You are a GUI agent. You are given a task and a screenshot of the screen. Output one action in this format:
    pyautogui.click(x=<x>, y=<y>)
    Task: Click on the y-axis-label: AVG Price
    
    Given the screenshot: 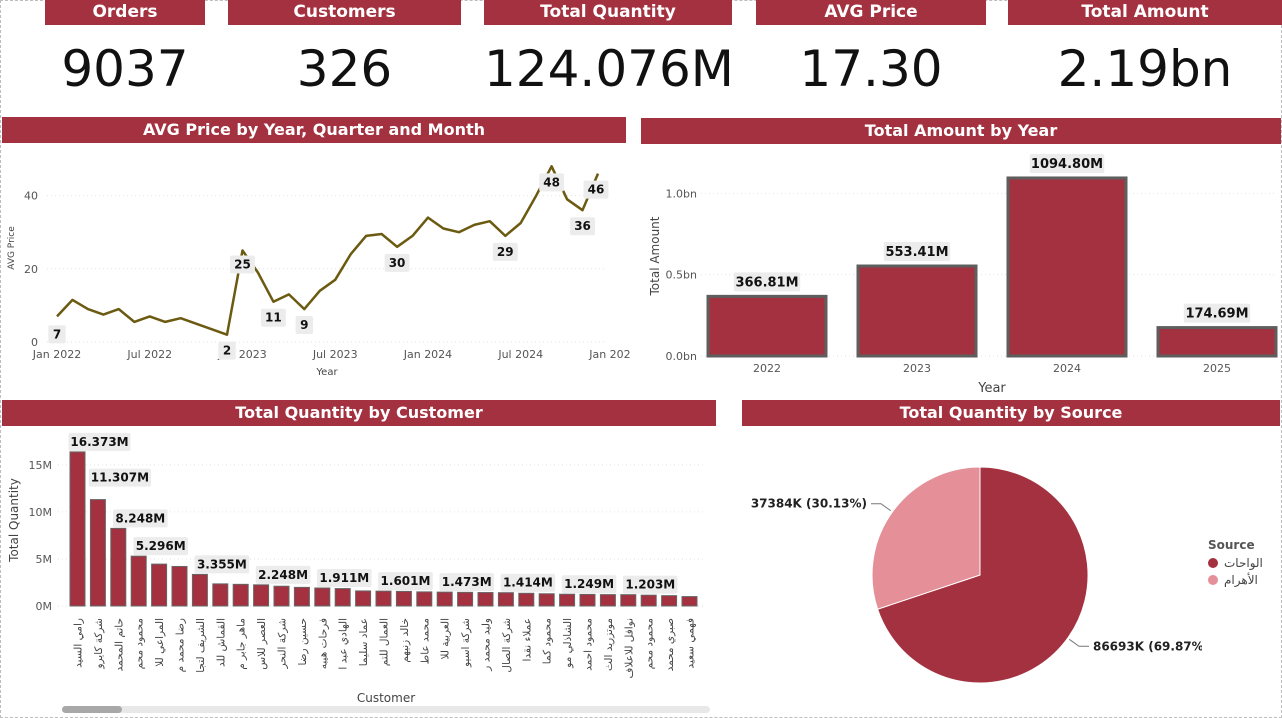 What is the action you would take?
    pyautogui.click(x=12, y=248)
    